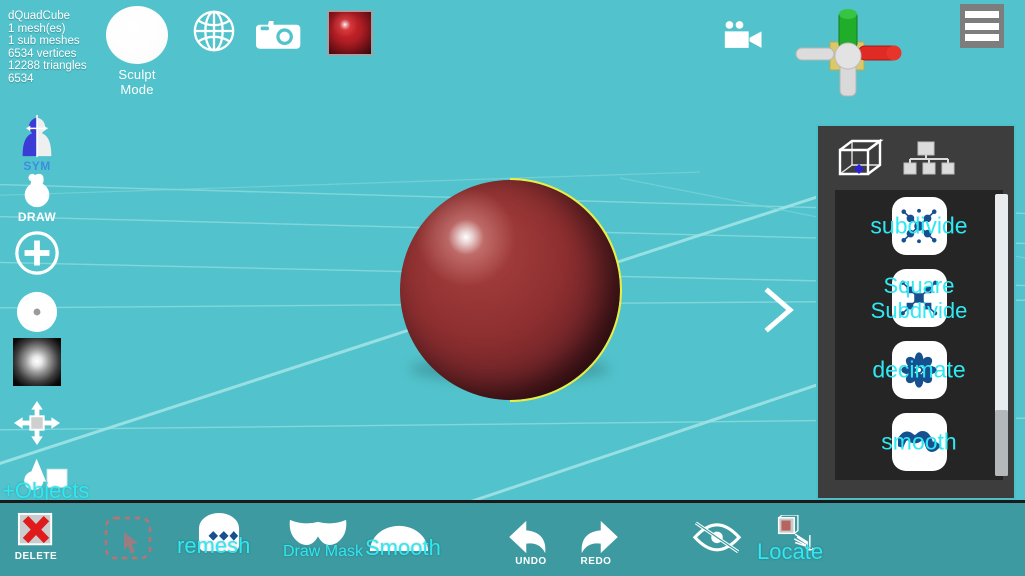 The width and height of the screenshot is (1025, 576). I want to click on draw-label: DRAW, so click(37, 217).